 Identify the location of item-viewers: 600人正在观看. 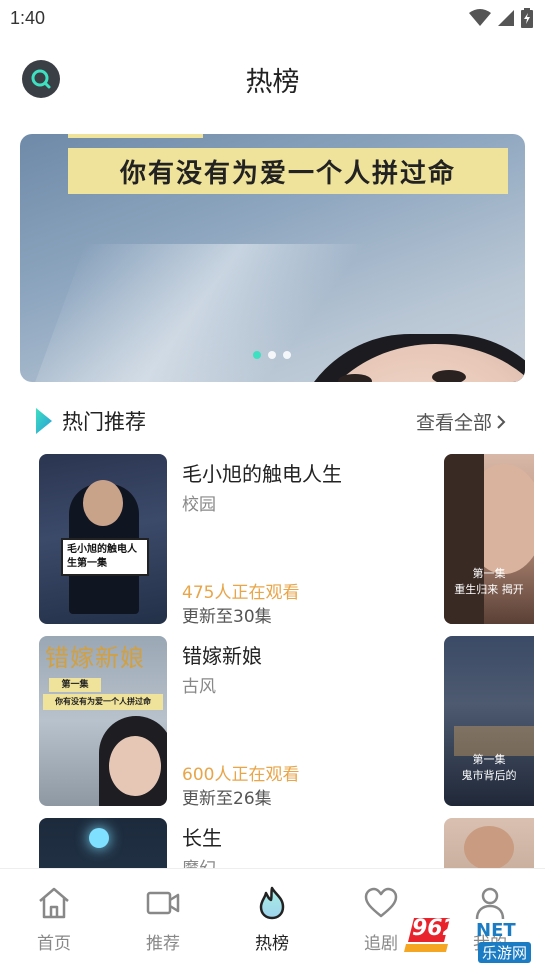
(241, 775).